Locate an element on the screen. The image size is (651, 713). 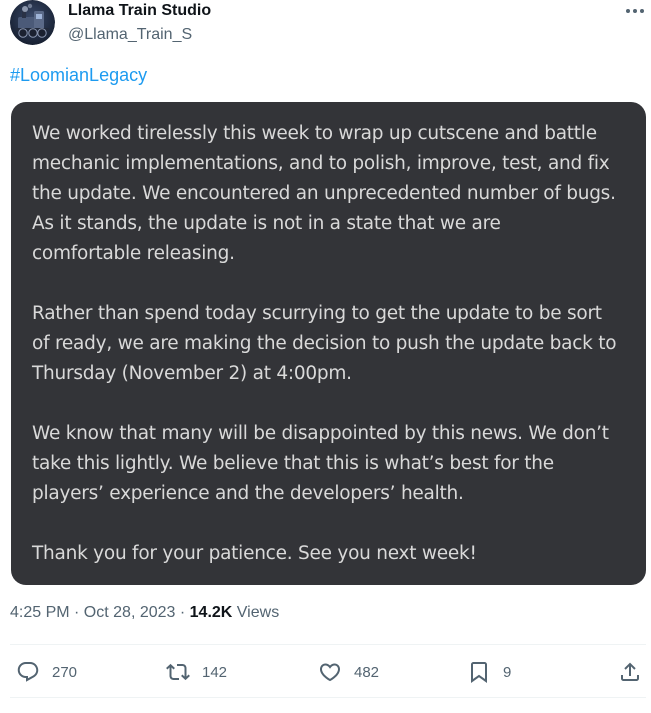
share-button is located at coordinates (630, 672).